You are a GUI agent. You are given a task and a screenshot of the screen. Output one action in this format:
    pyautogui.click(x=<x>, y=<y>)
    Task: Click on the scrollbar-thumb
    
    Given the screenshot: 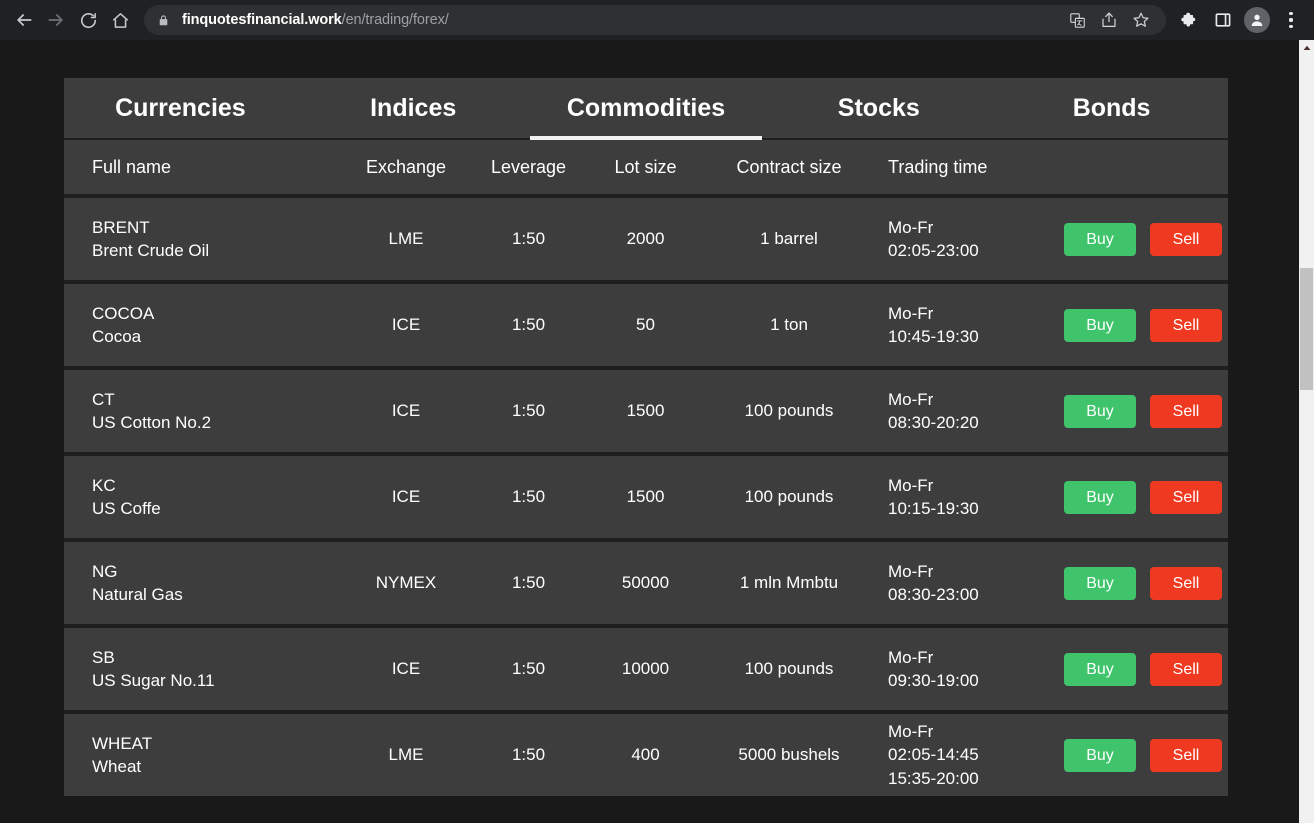 What is the action you would take?
    pyautogui.click(x=1306, y=329)
    